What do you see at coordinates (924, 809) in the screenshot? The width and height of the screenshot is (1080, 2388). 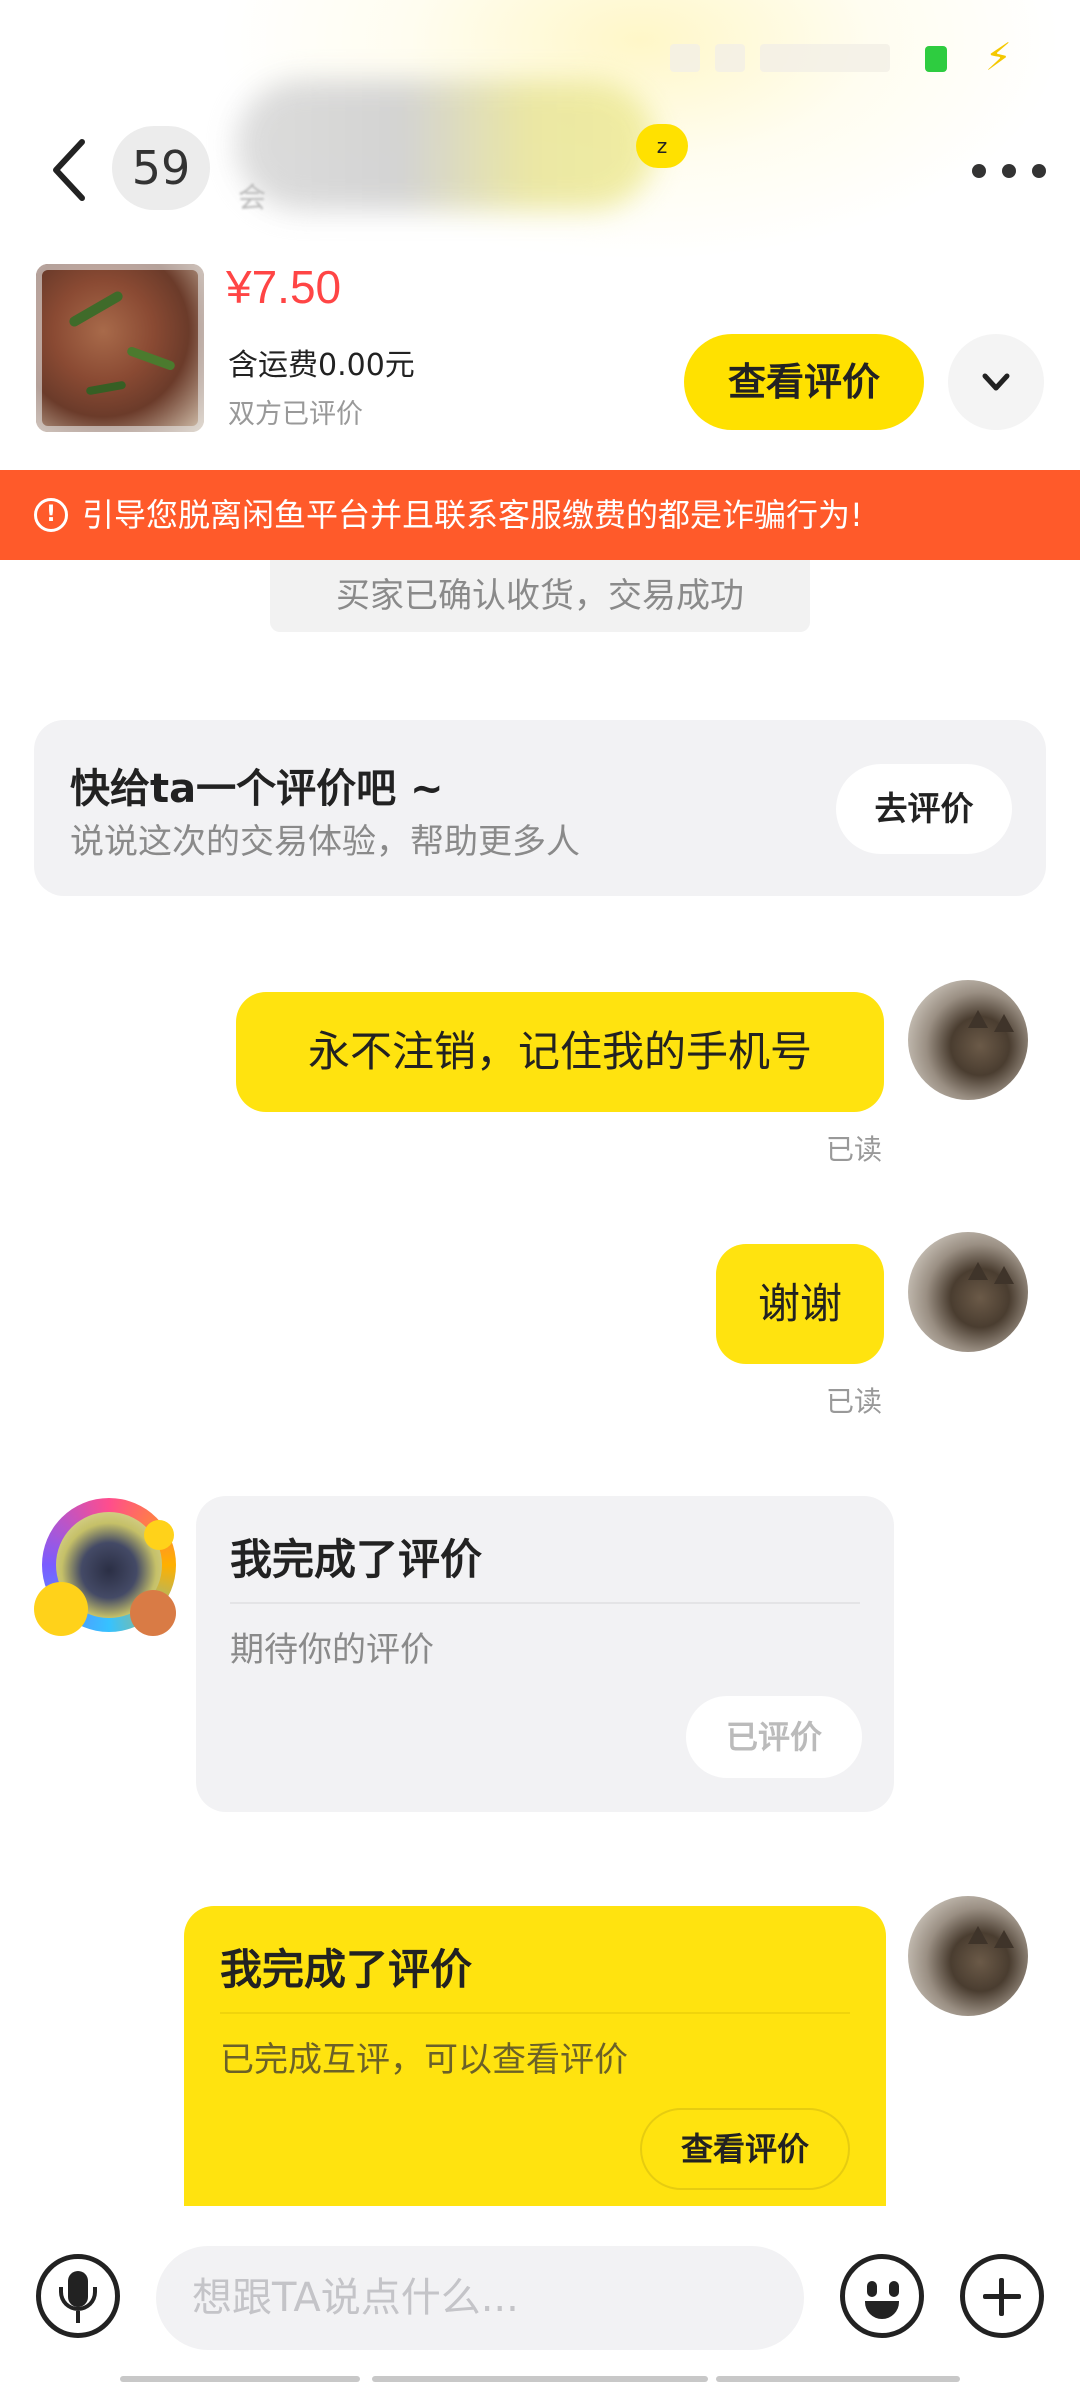 I see `go-review-button: 去评价` at bounding box center [924, 809].